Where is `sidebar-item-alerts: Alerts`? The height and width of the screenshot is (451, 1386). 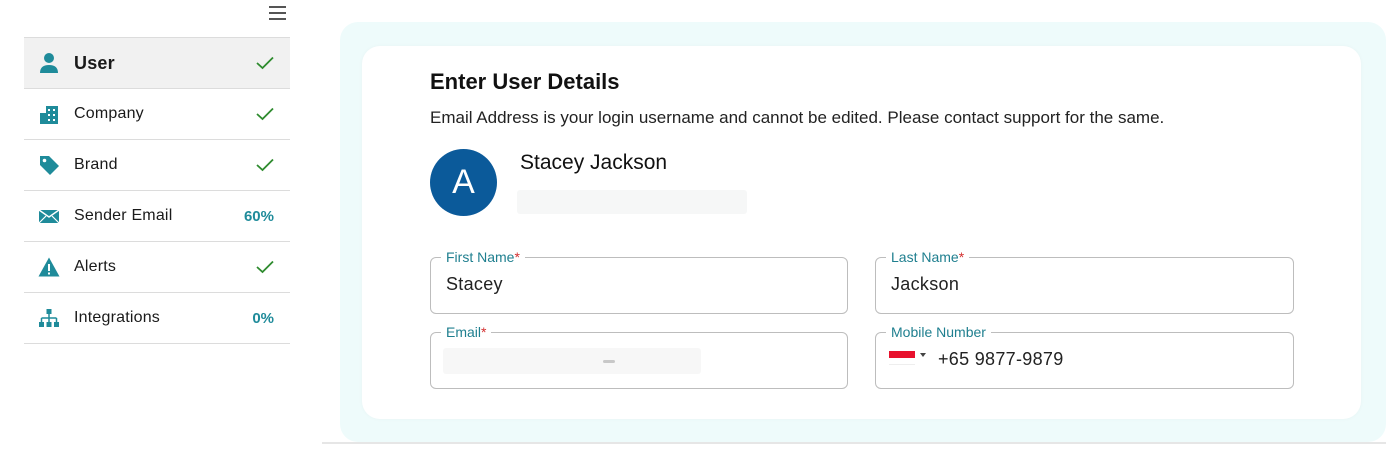 sidebar-item-alerts: Alerts is located at coordinates (157, 267).